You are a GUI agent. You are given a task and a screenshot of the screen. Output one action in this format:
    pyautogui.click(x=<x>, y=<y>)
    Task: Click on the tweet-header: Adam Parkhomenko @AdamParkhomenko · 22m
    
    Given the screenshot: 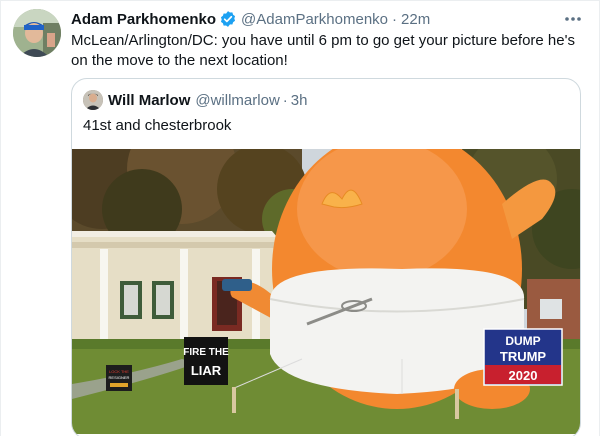 What is the action you would take?
    pyautogui.click(x=250, y=19)
    